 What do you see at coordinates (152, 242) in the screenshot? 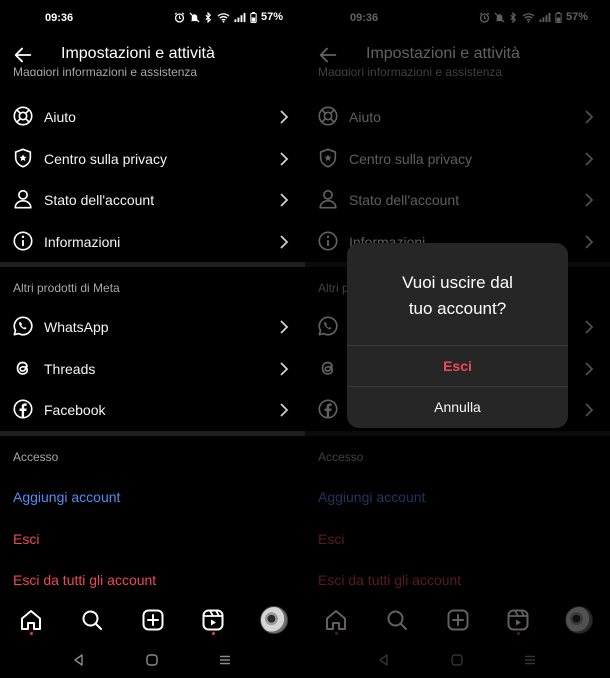
I see `menu-item-about: Informazioni` at bounding box center [152, 242].